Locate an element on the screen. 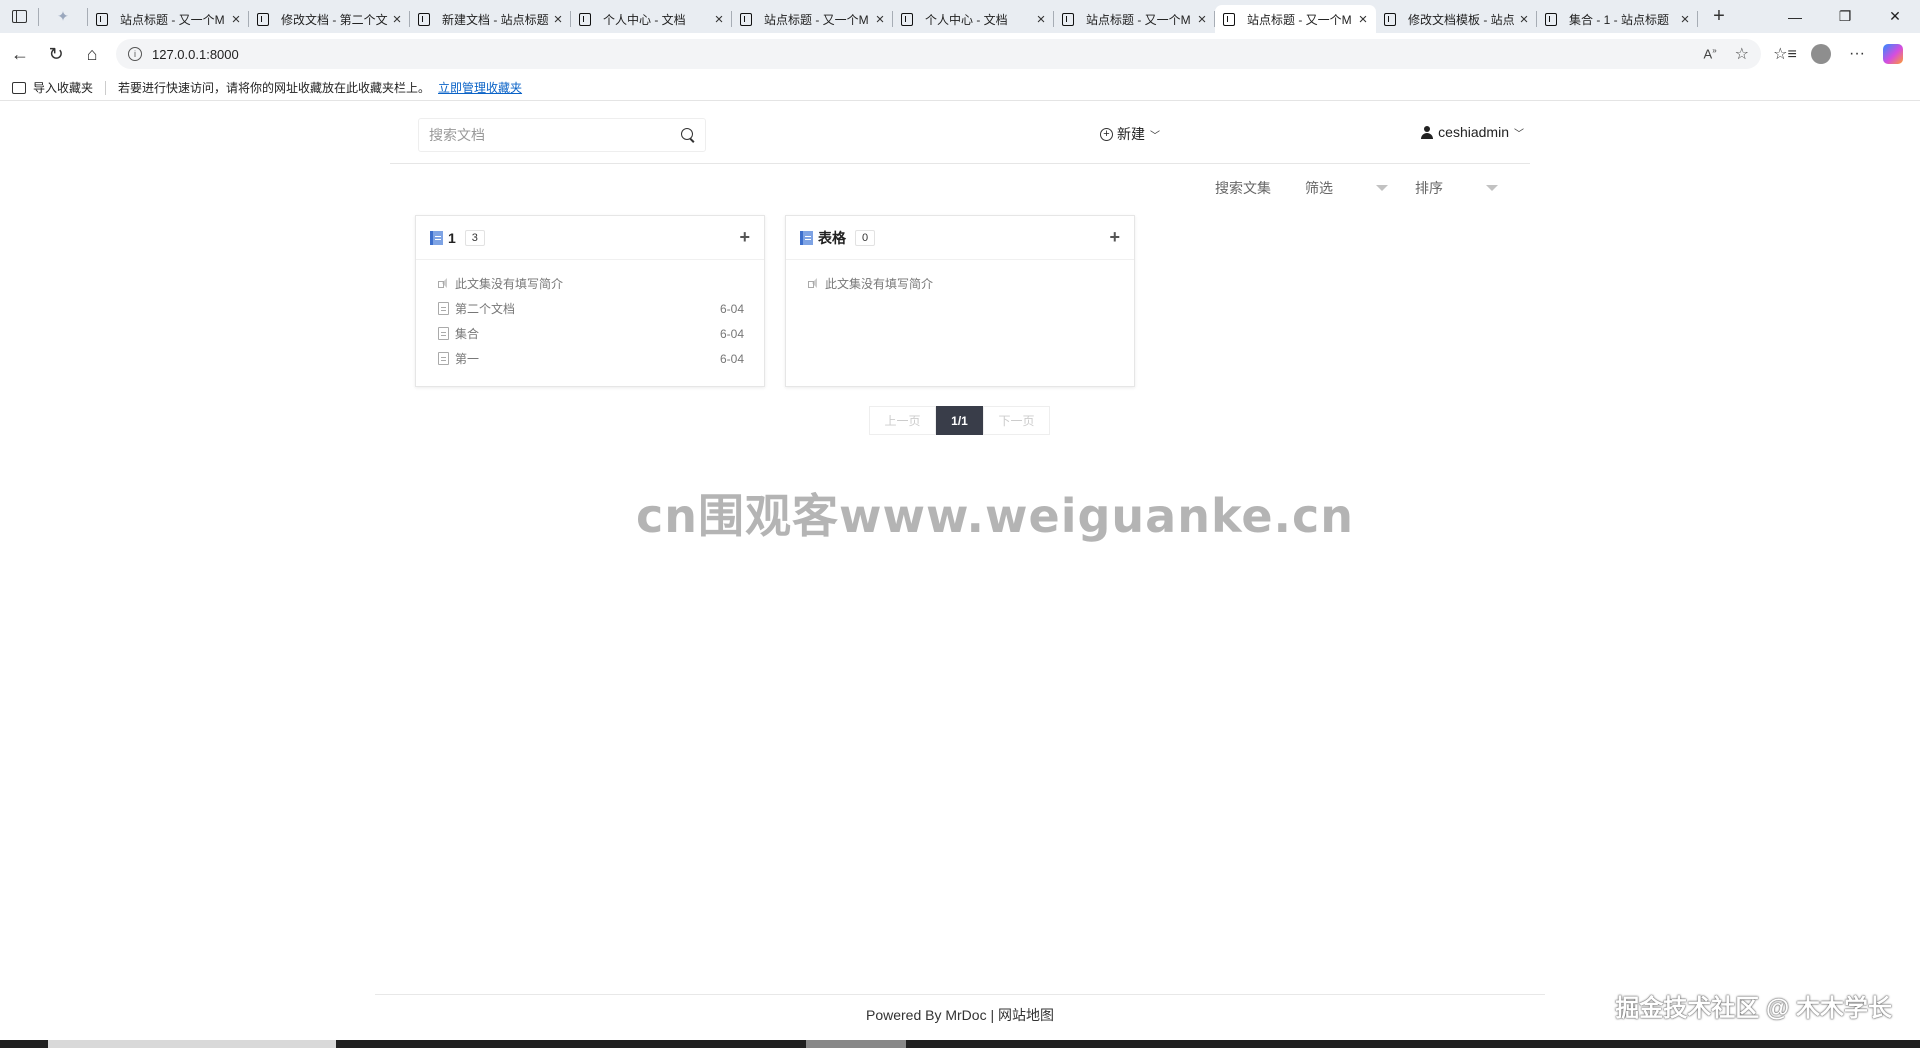 The image size is (1920, 1048). doc-list-item: 第一 6-04 is located at coordinates (591, 358).